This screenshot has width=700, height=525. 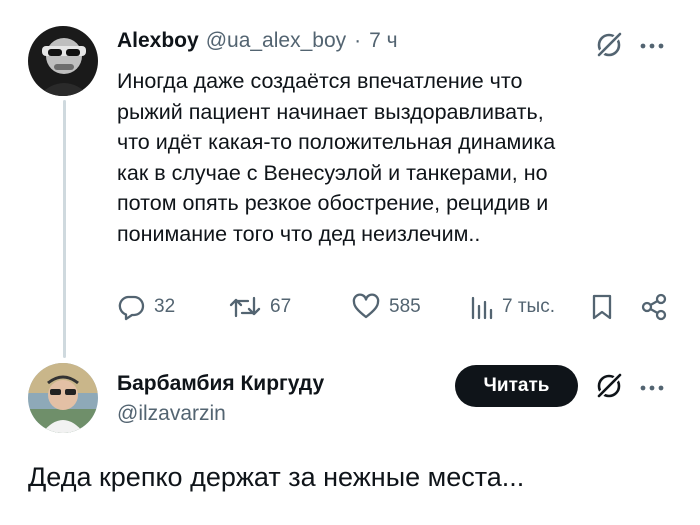 I want to click on avatar-alexboy, so click(x=63, y=61).